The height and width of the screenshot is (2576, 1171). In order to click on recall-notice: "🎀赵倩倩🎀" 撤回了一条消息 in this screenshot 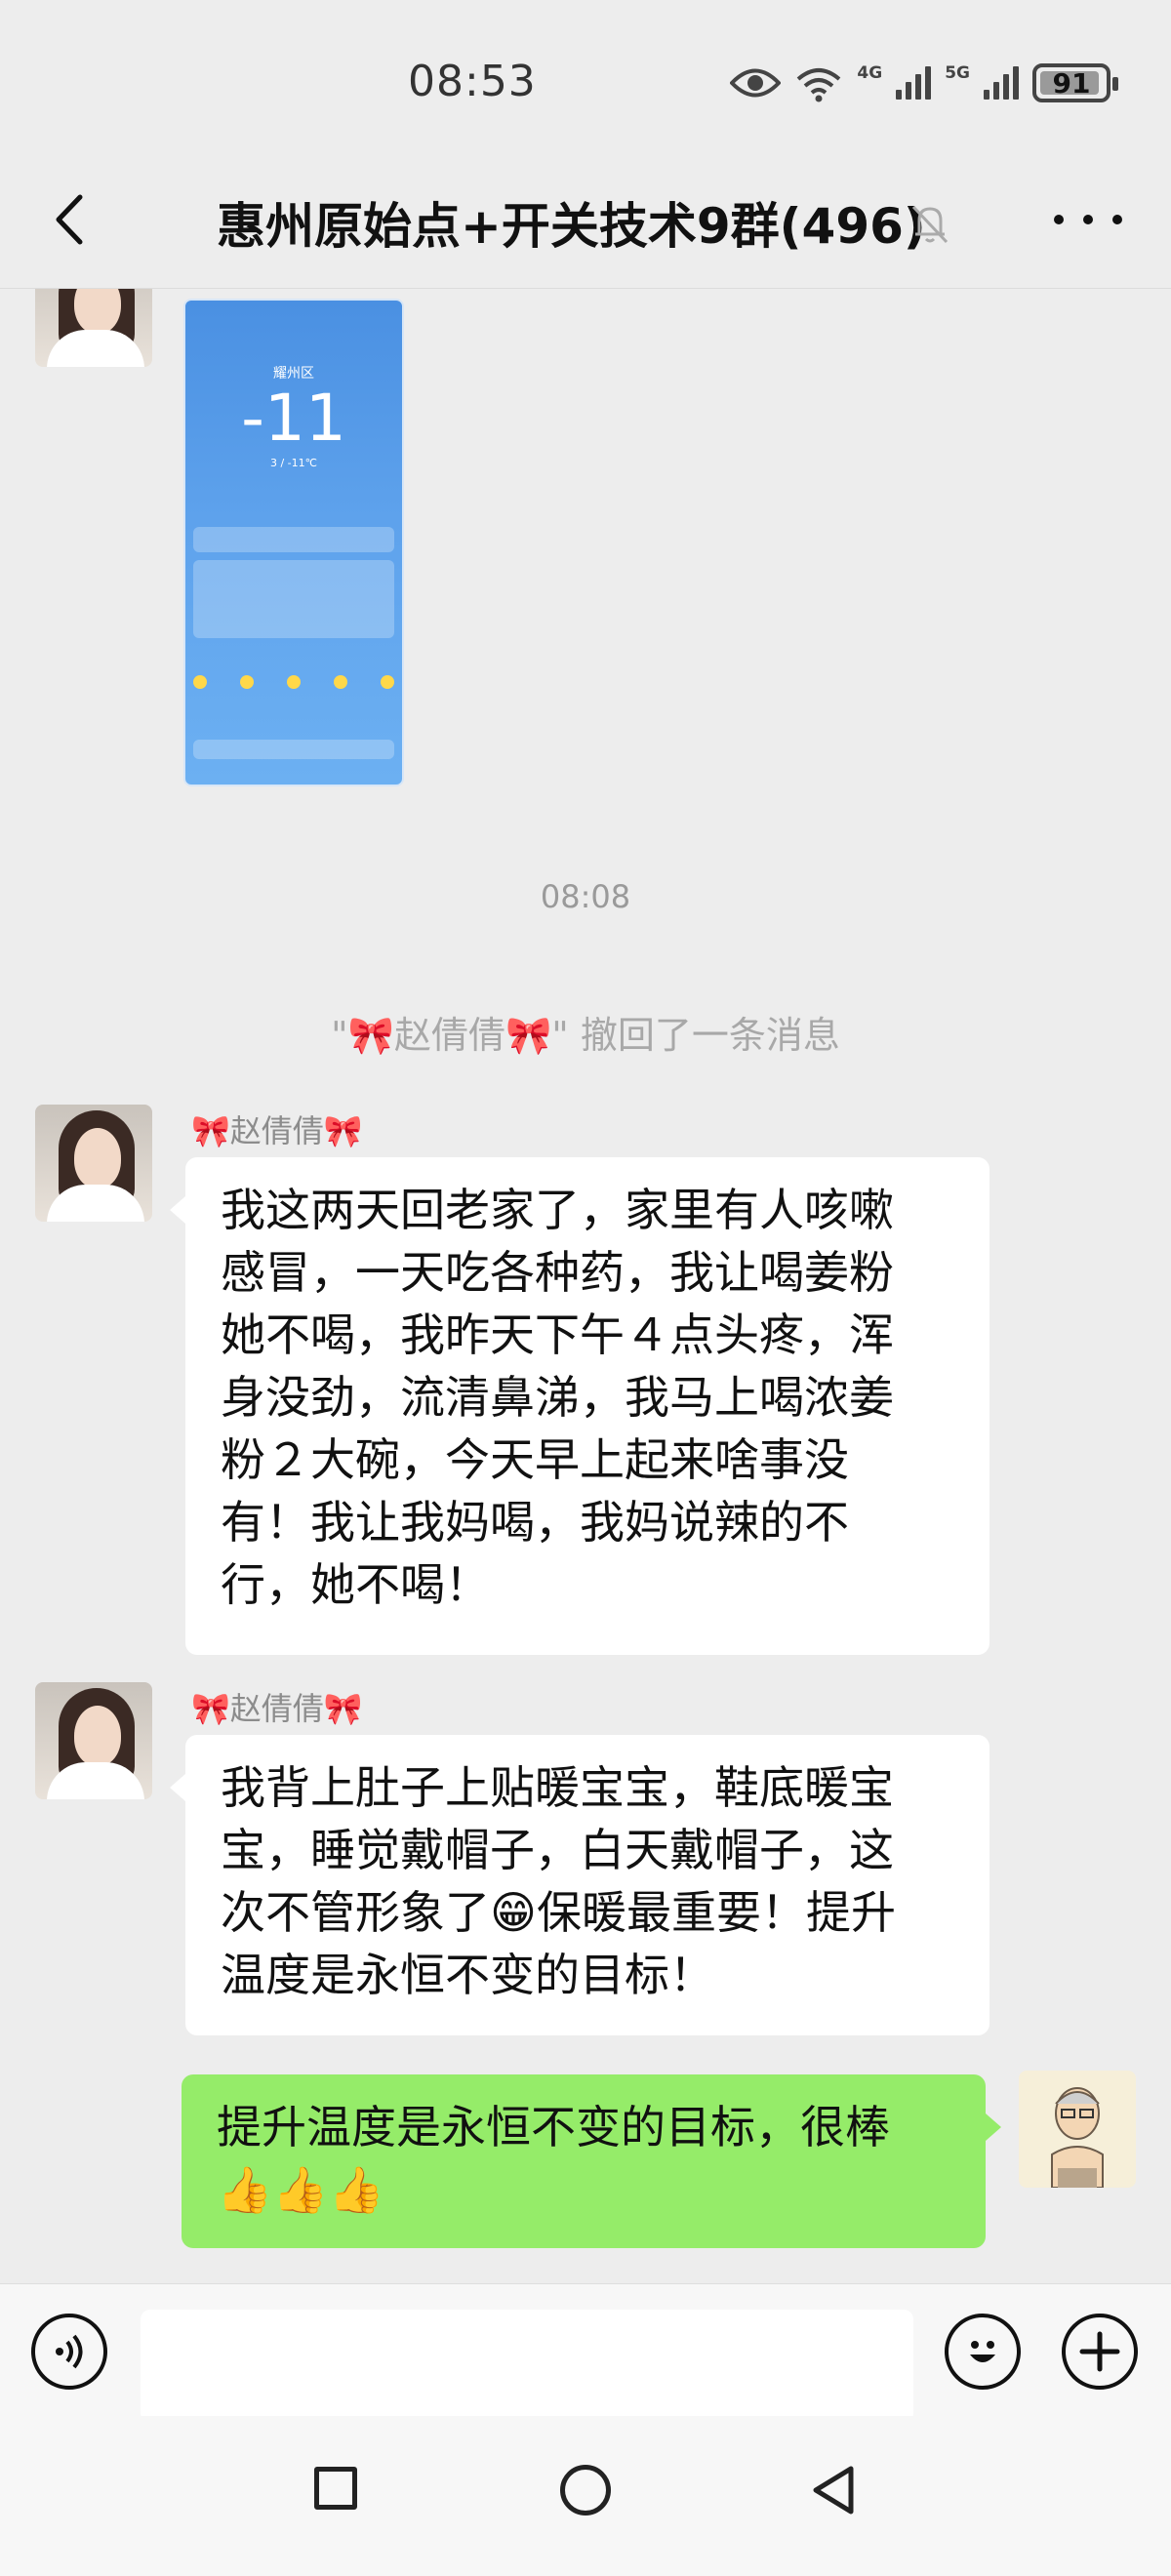, I will do `click(585, 1035)`.